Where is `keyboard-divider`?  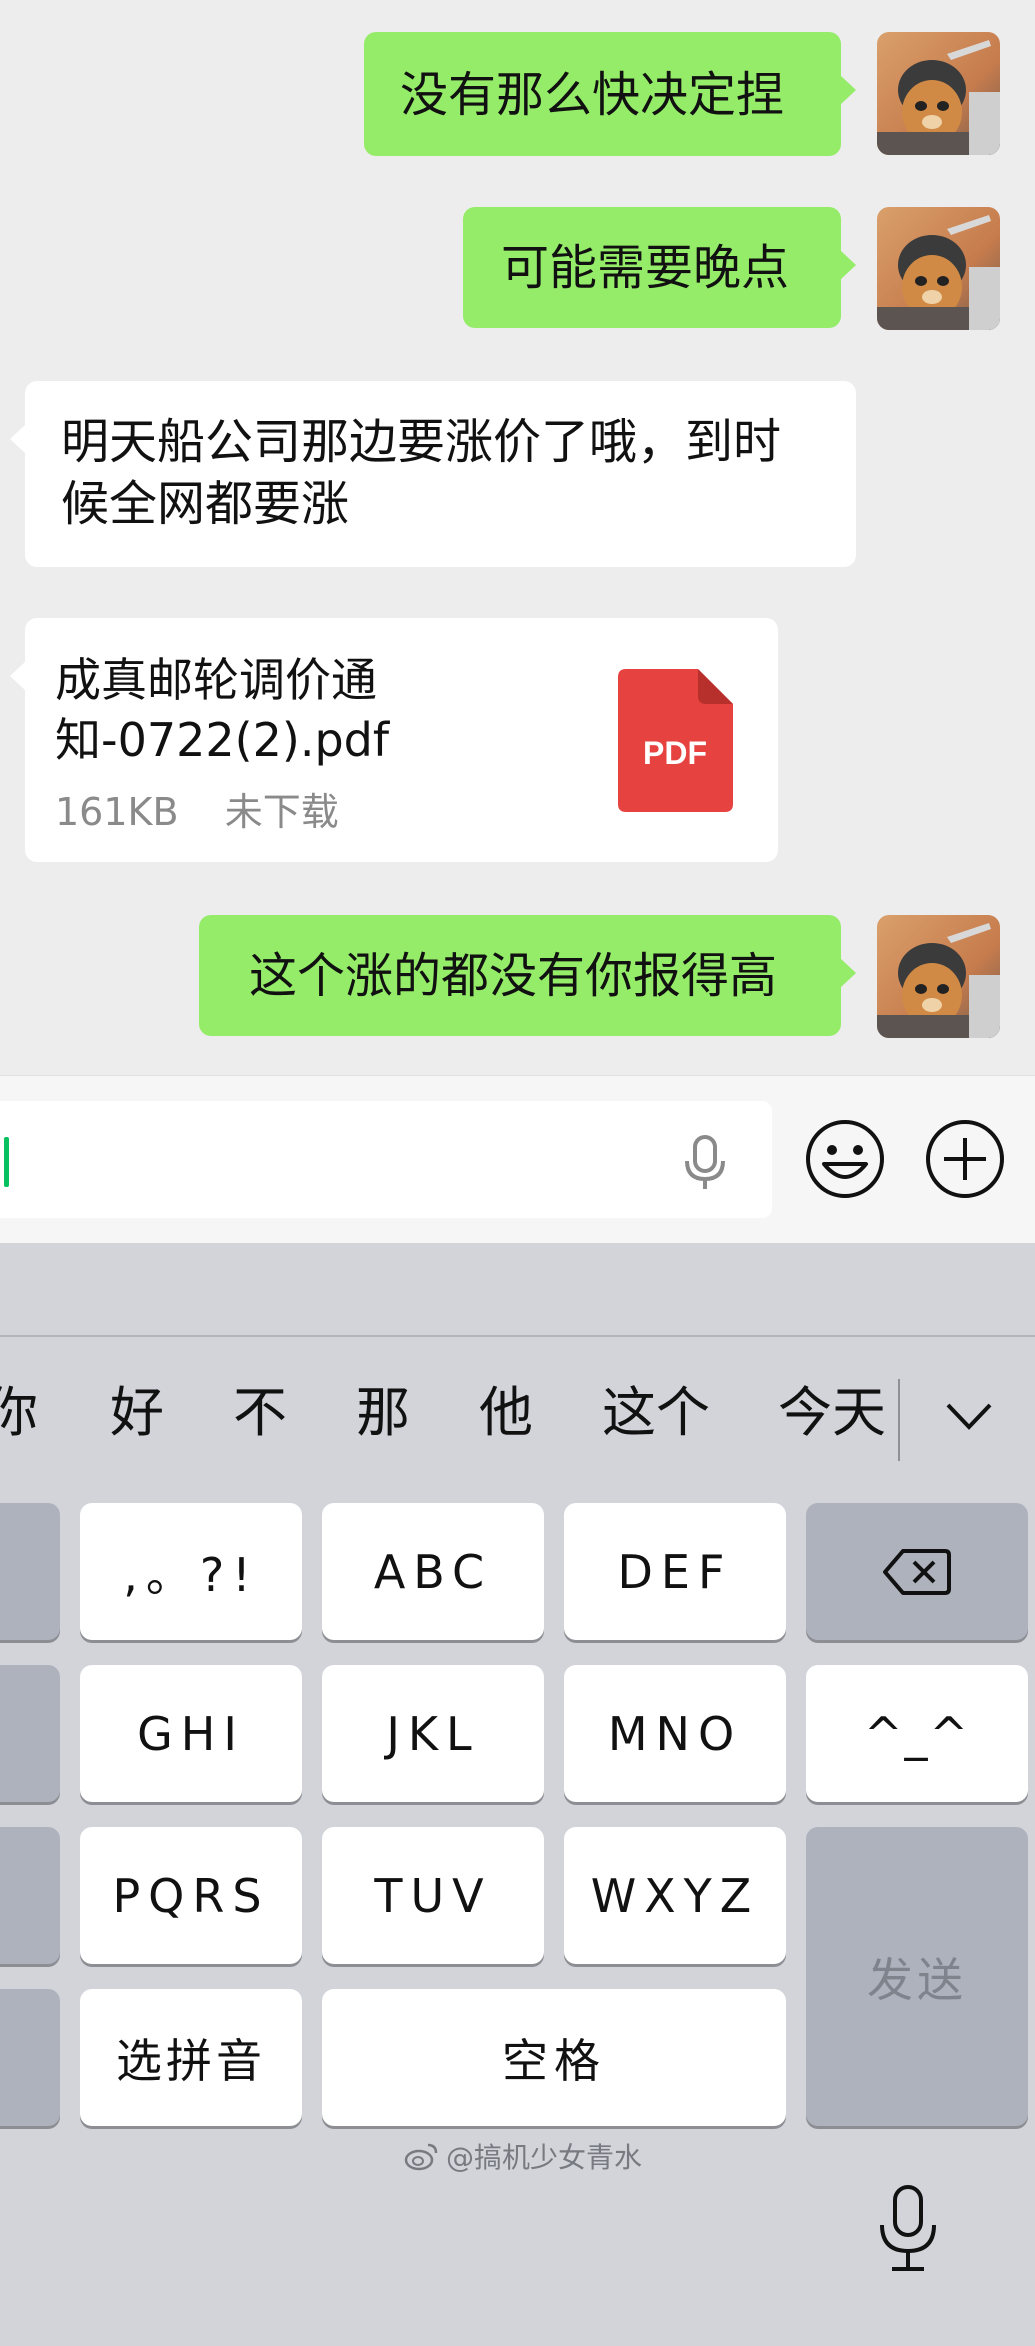 keyboard-divider is located at coordinates (517, 1336).